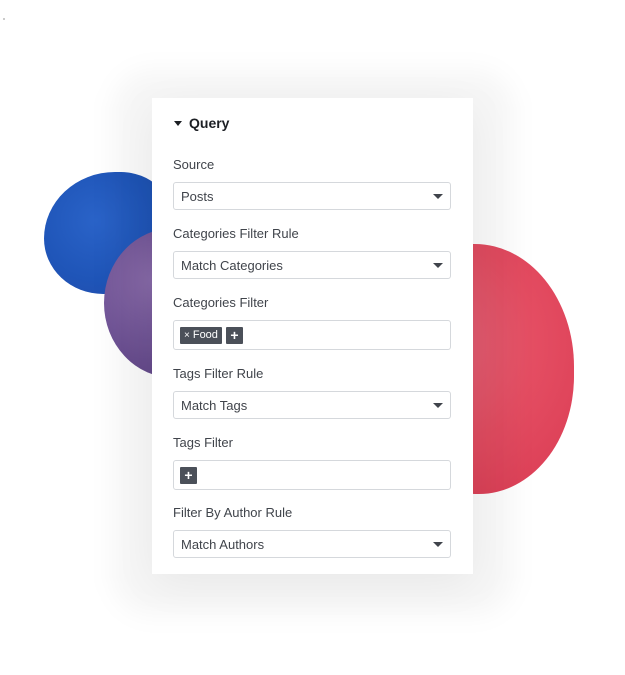  What do you see at coordinates (214, 405) in the screenshot?
I see `tags-rule-select-value: Match Tags` at bounding box center [214, 405].